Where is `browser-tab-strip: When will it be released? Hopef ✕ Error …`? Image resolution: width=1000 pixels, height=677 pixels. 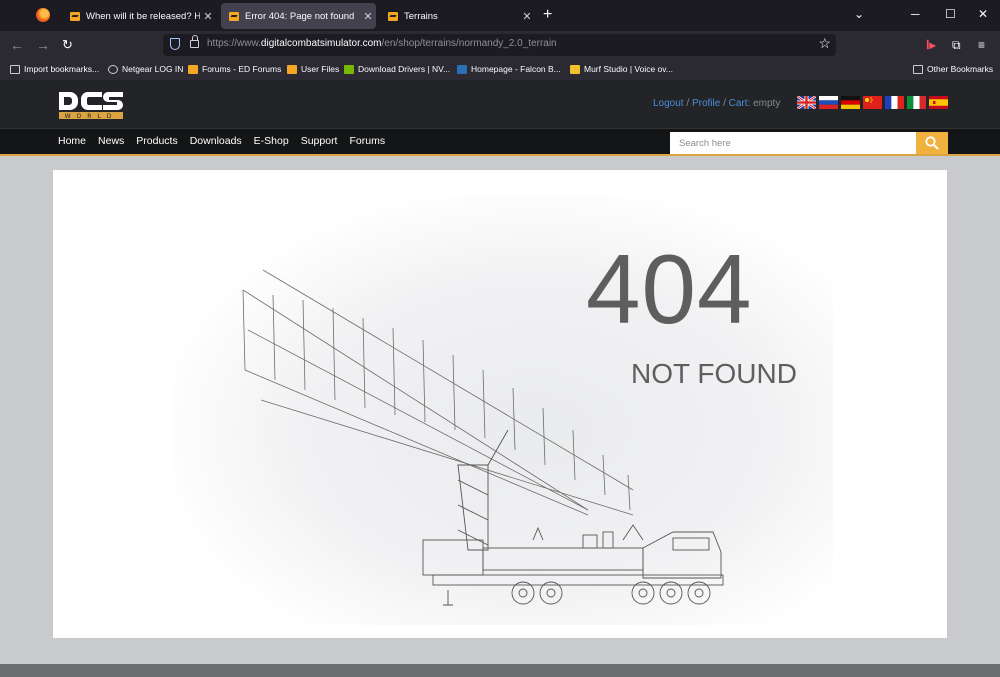 browser-tab-strip: When will it be released? Hopef ✕ Error … is located at coordinates (500, 15).